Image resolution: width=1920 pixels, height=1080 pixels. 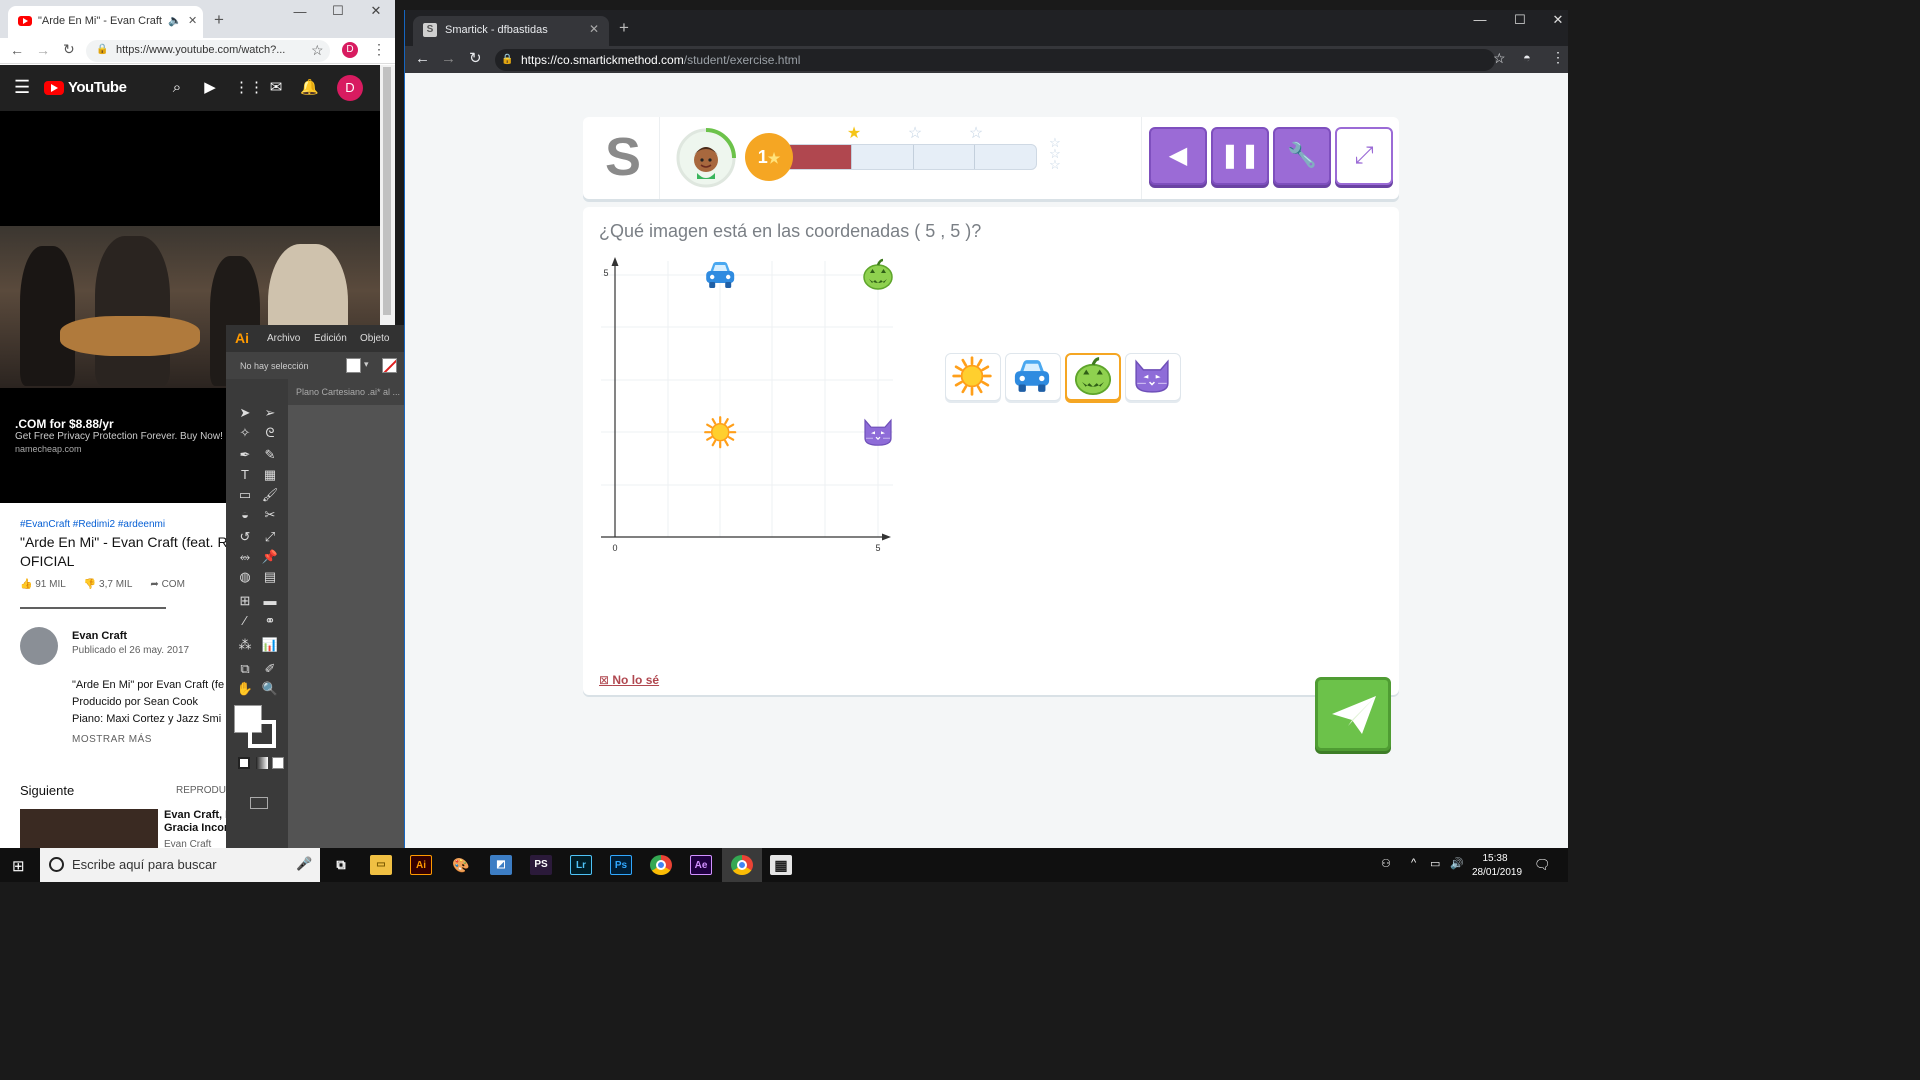 What do you see at coordinates (270, 645) in the screenshot?
I see `graph-tool-icon: 📊` at bounding box center [270, 645].